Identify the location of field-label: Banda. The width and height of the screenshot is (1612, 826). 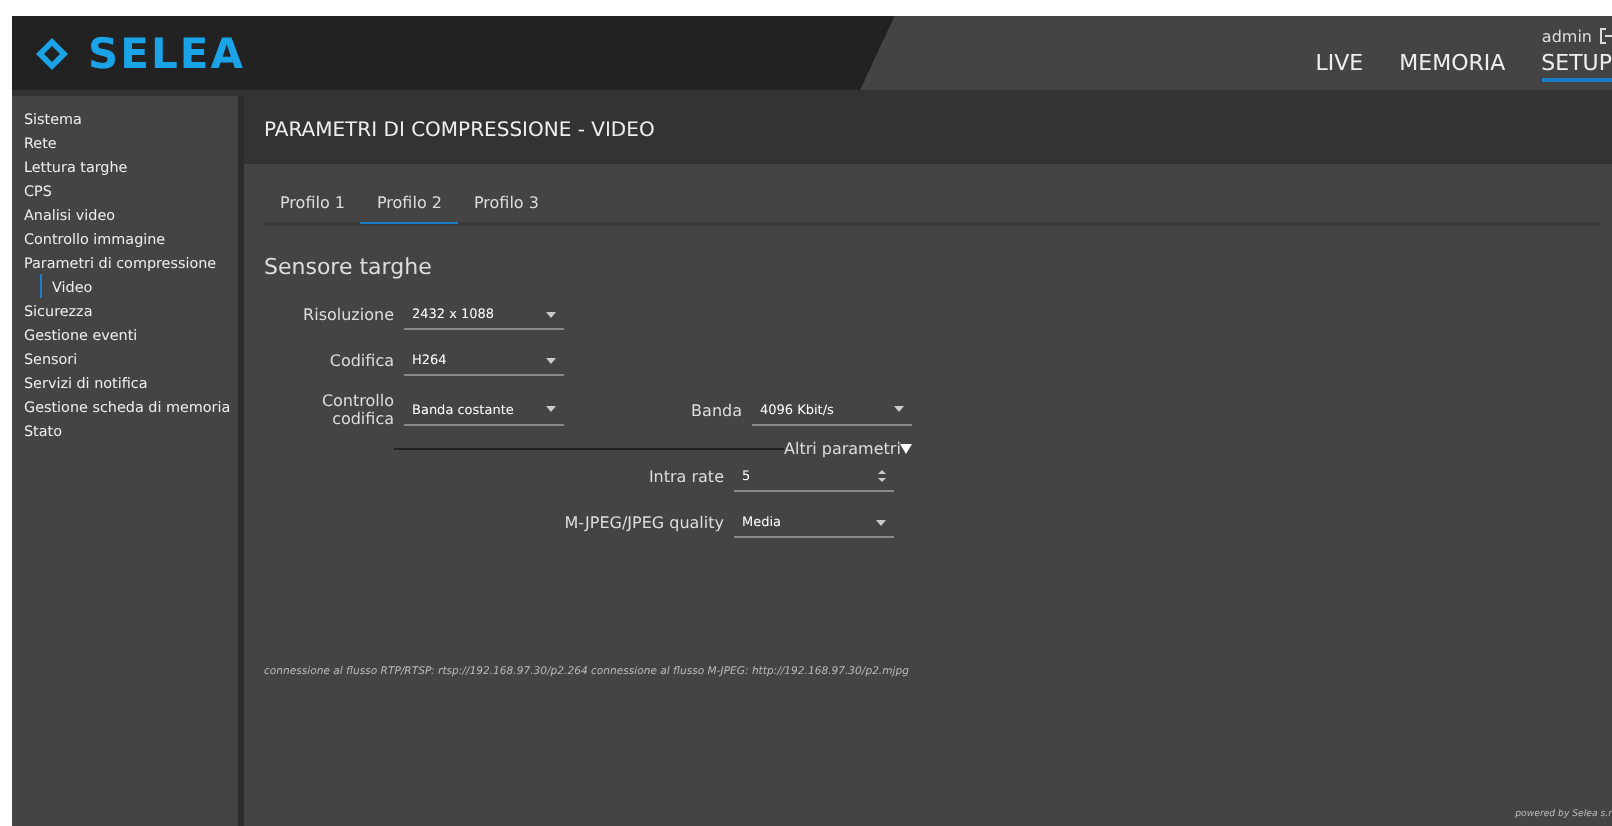
(716, 410).